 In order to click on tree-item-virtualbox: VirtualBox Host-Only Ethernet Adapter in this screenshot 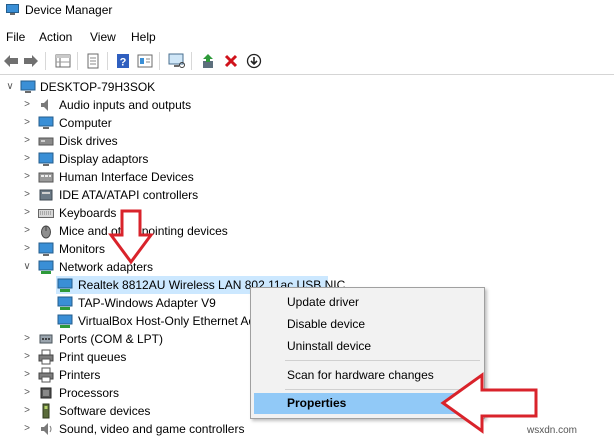, I will do `click(125, 321)`.